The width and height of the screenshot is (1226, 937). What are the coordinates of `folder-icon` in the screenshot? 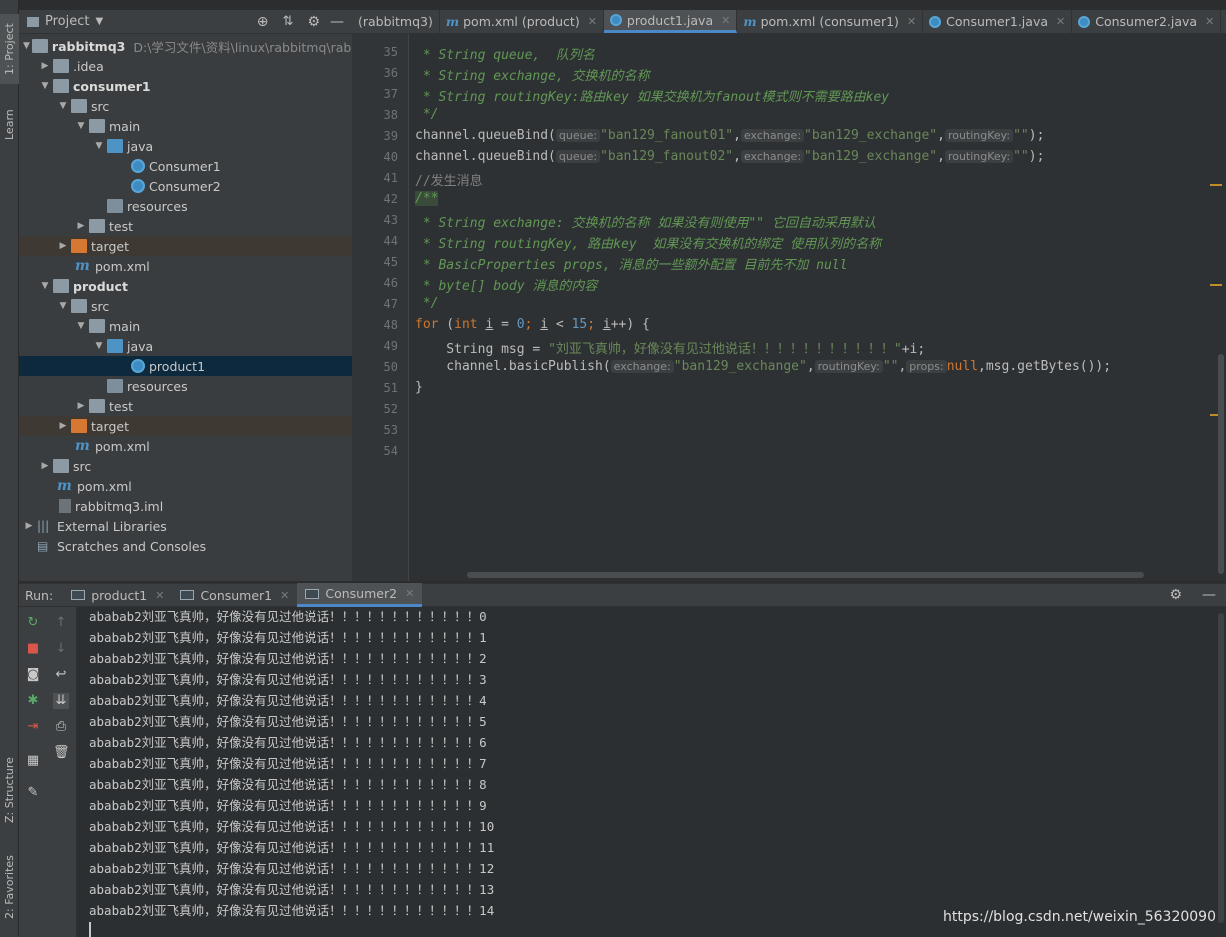 It's located at (79, 106).